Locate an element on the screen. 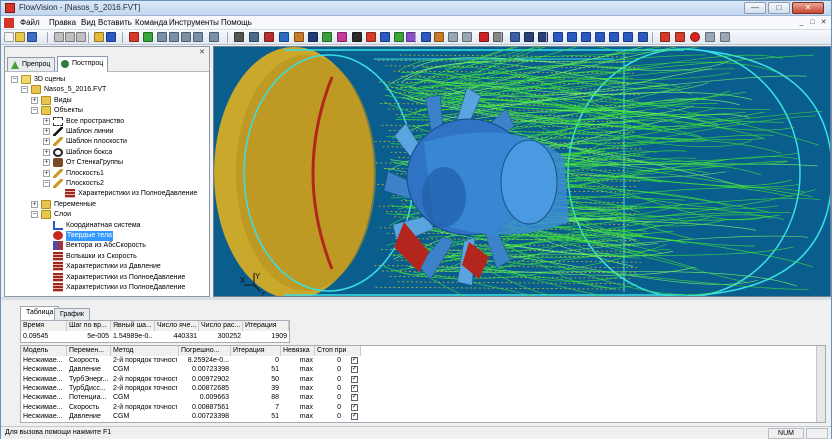 This screenshot has height=439, width=832. window-b-icon is located at coordinates (529, 37).